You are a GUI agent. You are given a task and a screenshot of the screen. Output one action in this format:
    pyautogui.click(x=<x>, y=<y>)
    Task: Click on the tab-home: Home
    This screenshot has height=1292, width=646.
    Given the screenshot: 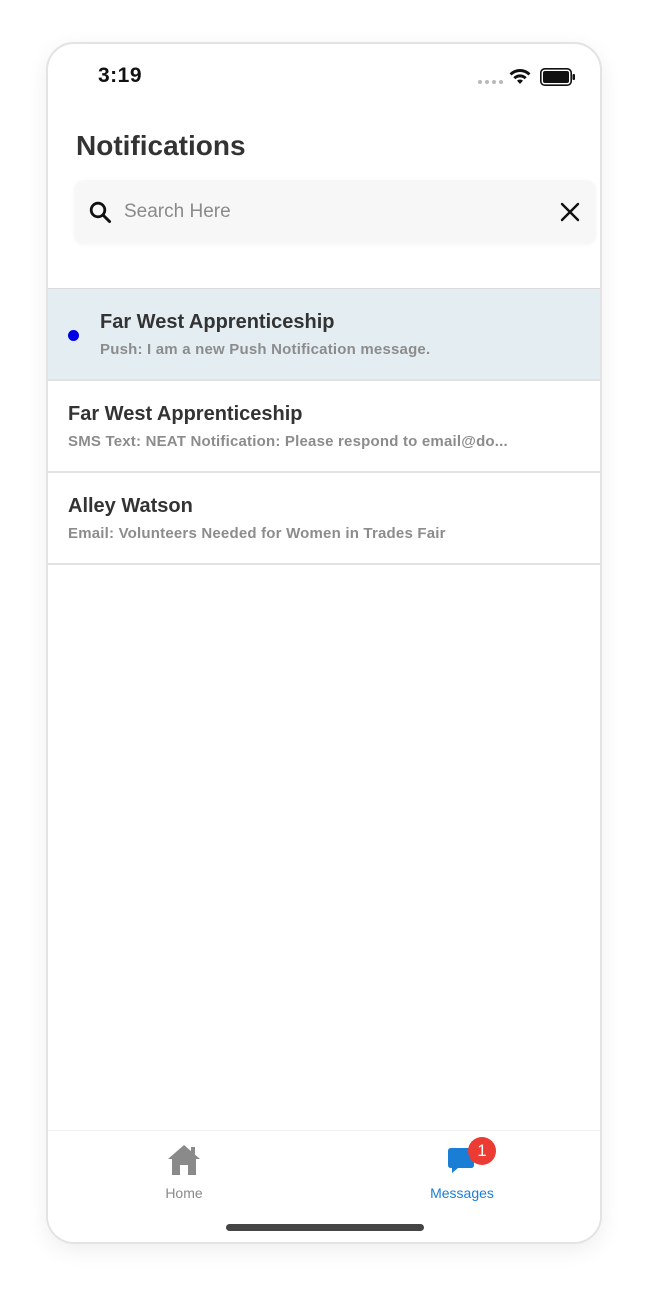 What is the action you would take?
    pyautogui.click(x=184, y=1171)
    